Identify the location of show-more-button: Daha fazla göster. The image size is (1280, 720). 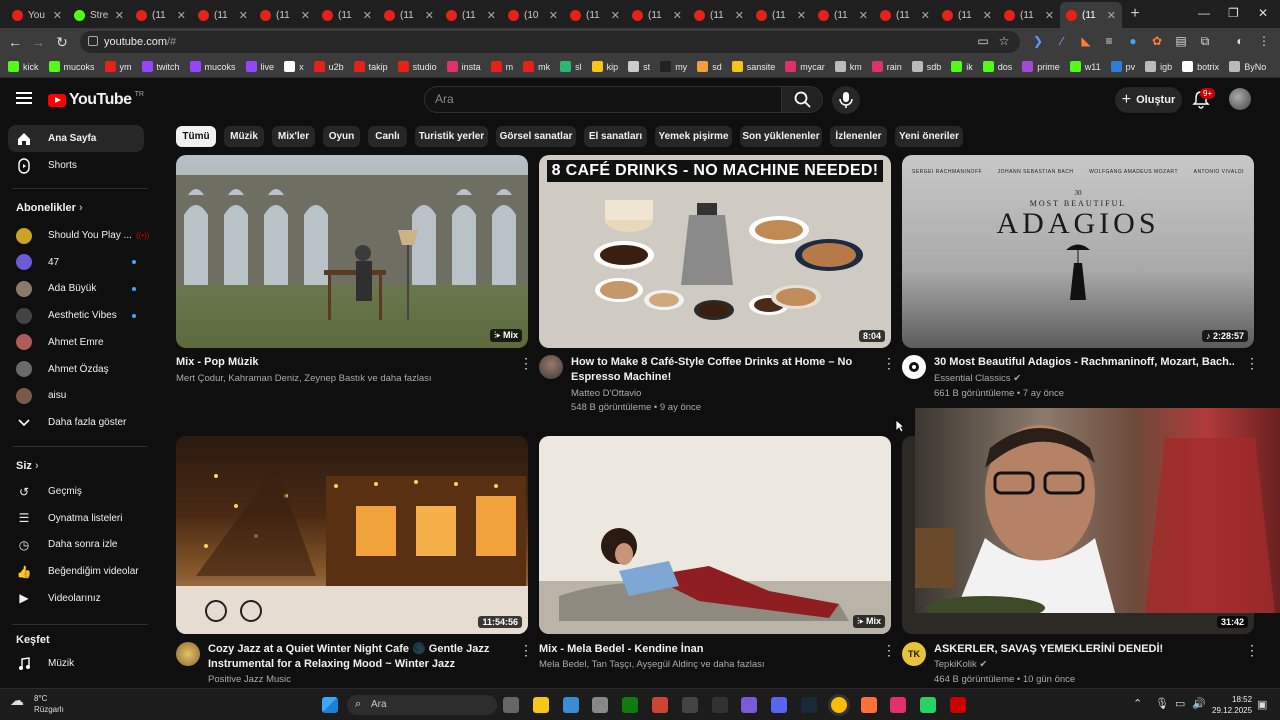
(76, 422).